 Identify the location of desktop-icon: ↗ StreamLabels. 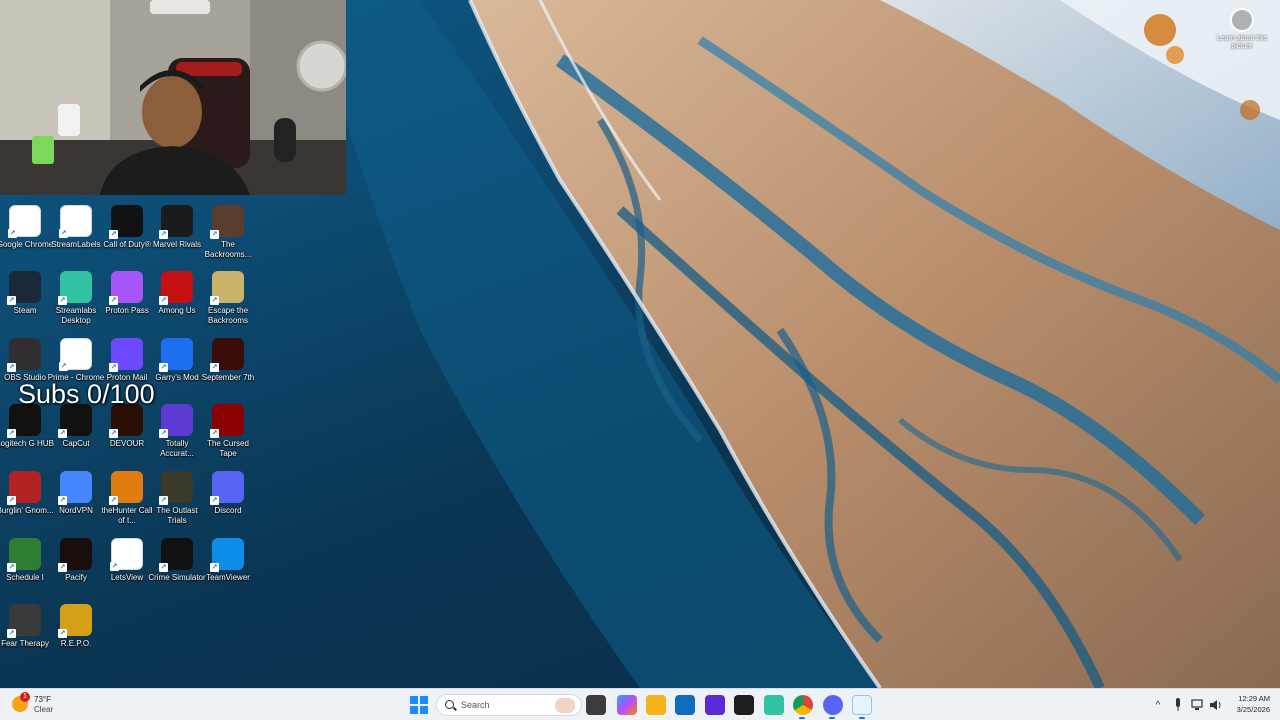
(76, 237).